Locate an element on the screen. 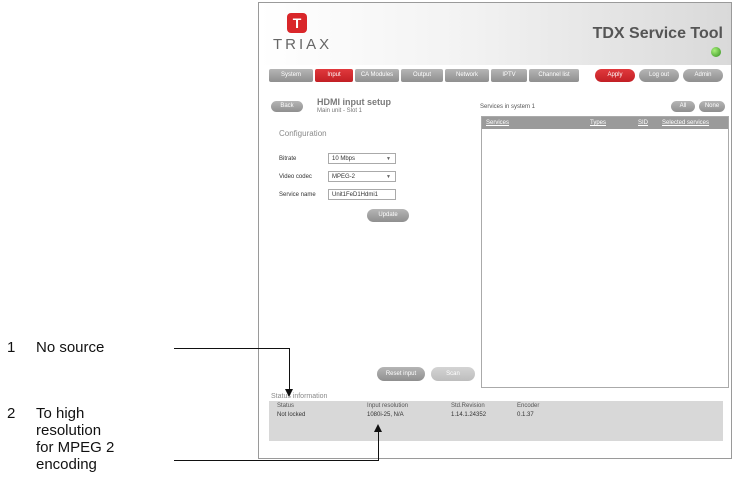 The height and width of the screenshot is (491, 736). callout-1-leader is located at coordinates (231, 348).